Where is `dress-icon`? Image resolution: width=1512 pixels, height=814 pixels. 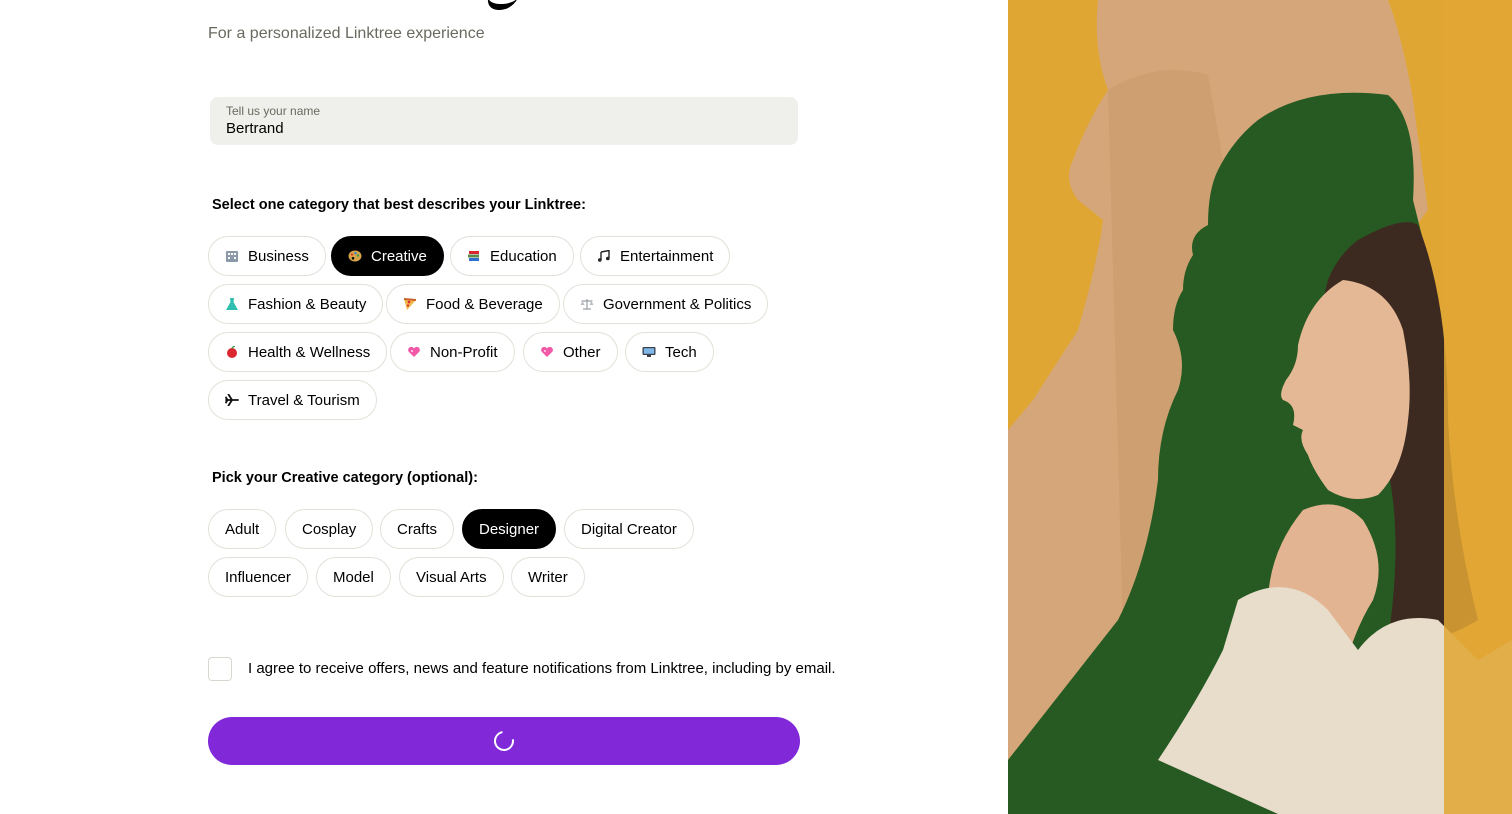
dress-icon is located at coordinates (232, 304).